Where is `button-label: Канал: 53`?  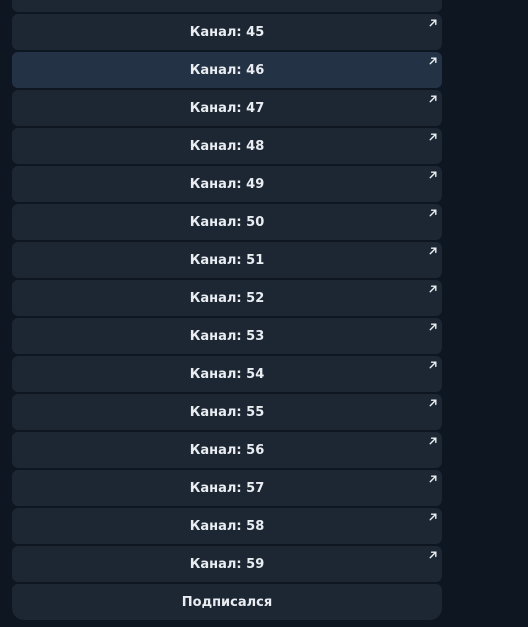 button-label: Канал: 53 is located at coordinates (227, 336).